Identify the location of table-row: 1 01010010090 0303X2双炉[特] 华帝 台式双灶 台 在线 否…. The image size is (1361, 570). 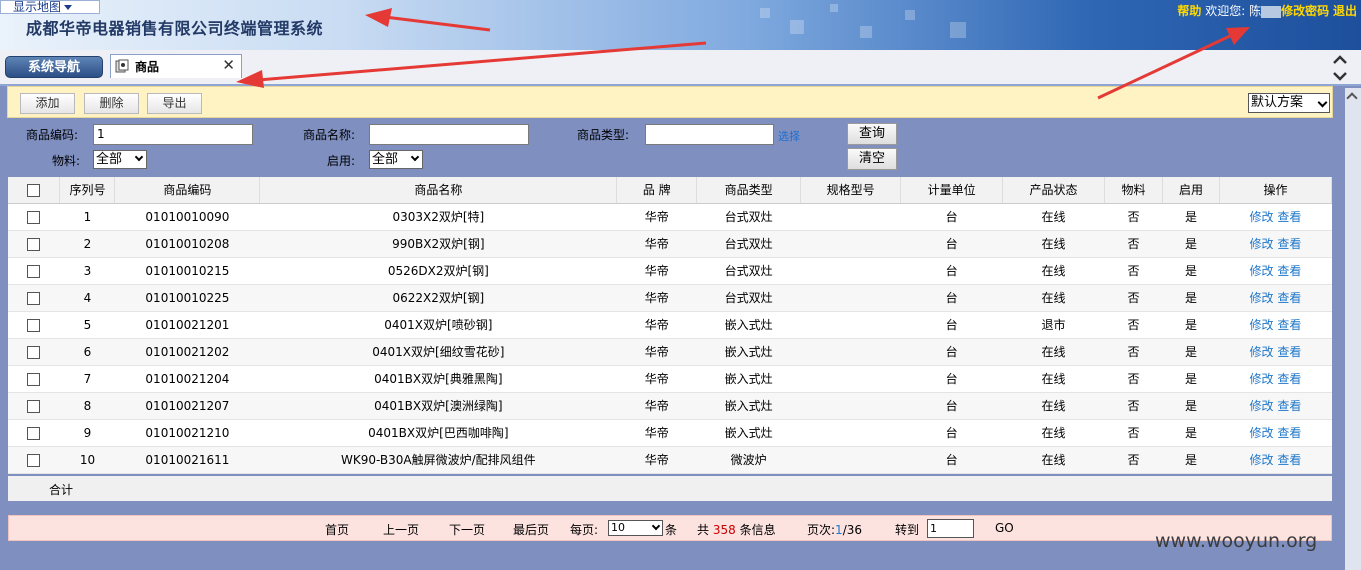
(670, 217).